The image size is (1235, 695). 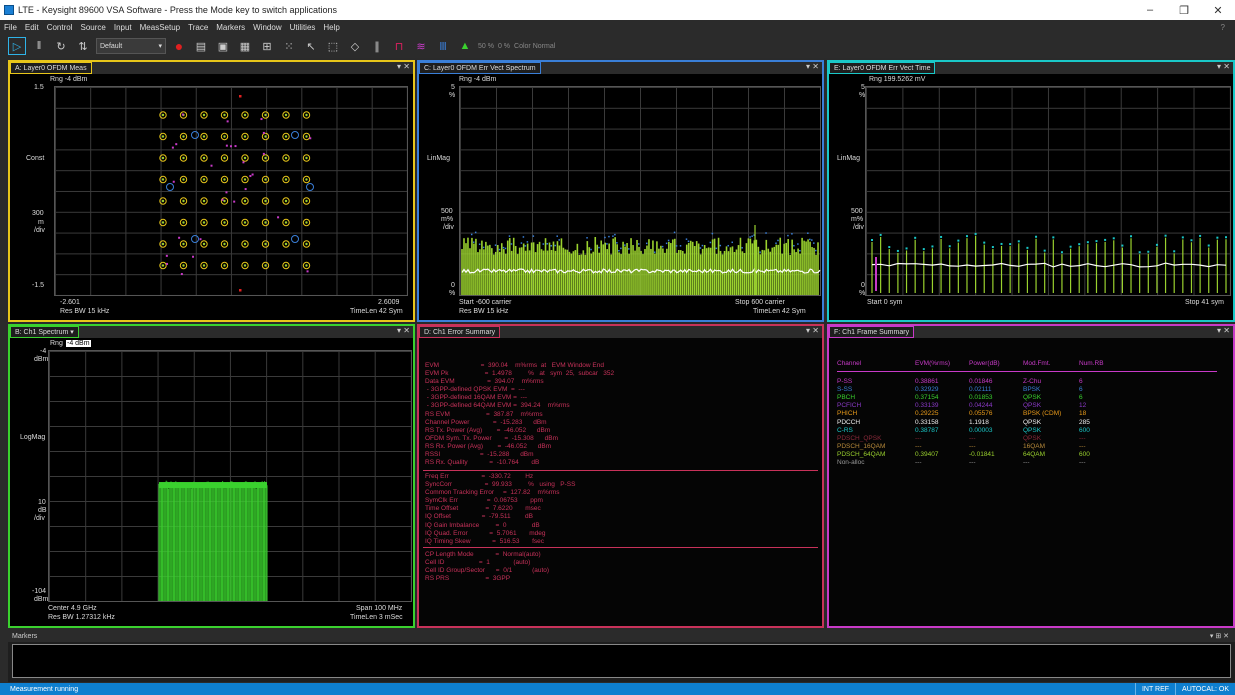 I want to click on markers-table, so click(x=621, y=661).